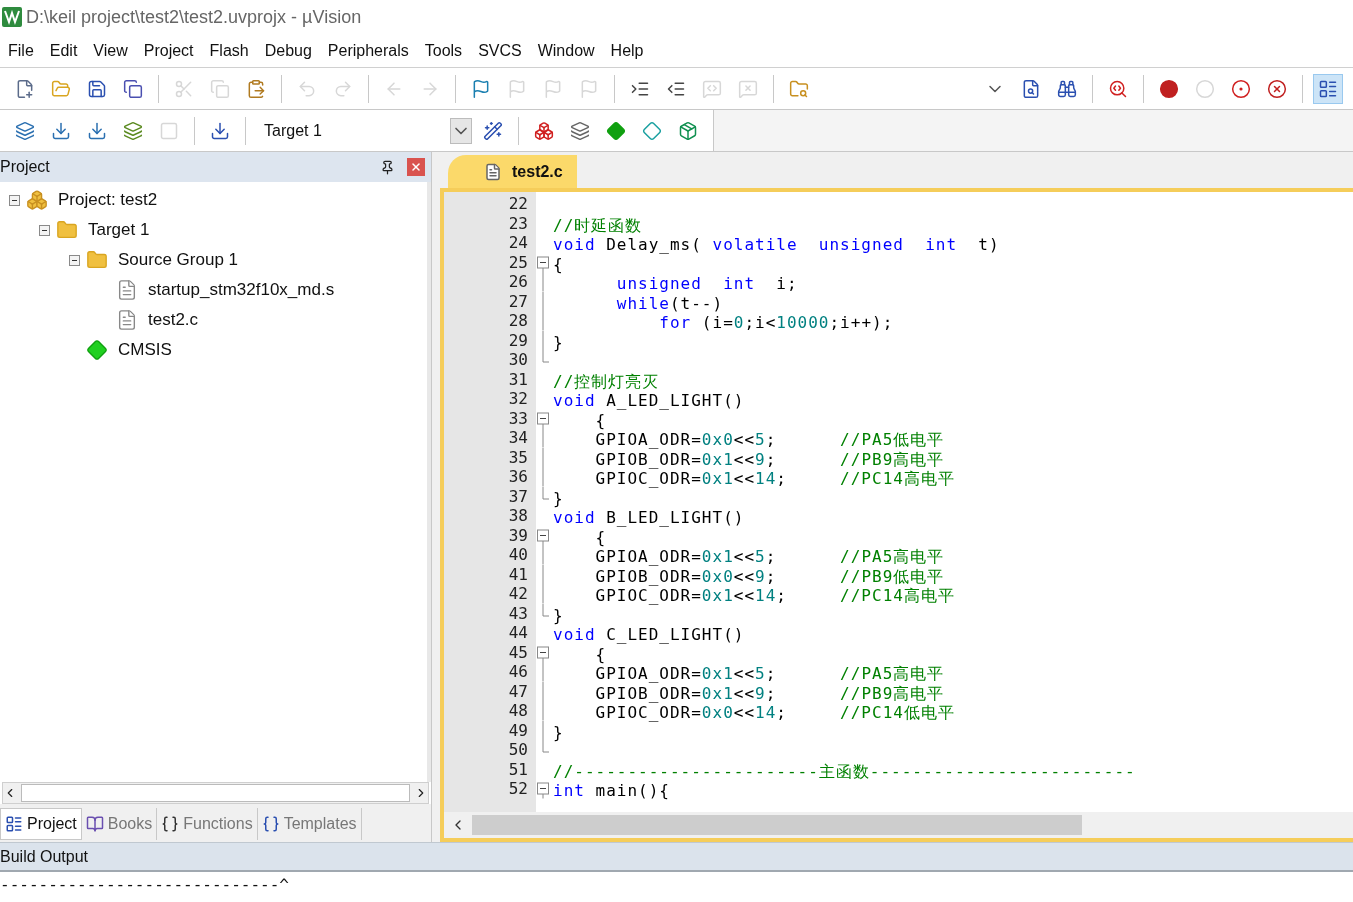 This screenshot has height=902, width=1353. I want to click on code-line: void A_LED_LIGHT(), so click(649, 401).